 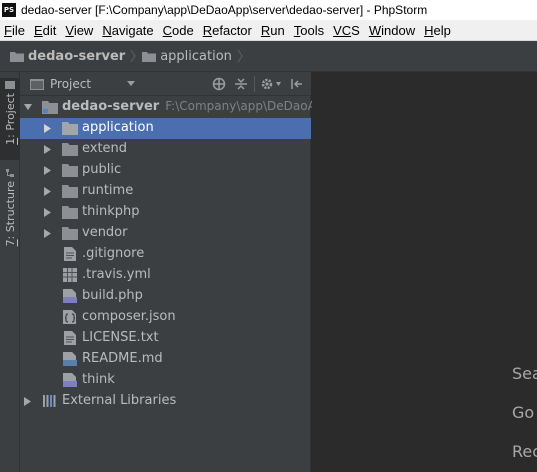 What do you see at coordinates (70, 275) in the screenshot?
I see `yml-file-icon` at bounding box center [70, 275].